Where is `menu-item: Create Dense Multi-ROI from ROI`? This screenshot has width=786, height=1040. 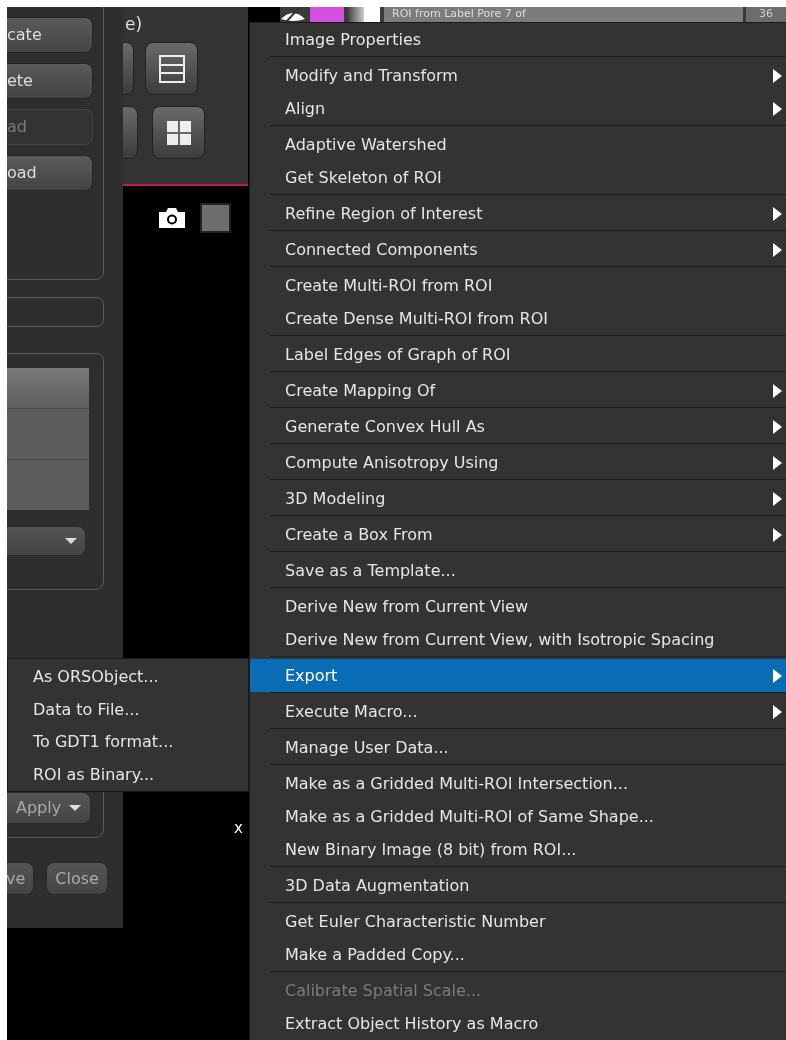 menu-item: Create Dense Multi-ROI from ROI is located at coordinates (518, 318).